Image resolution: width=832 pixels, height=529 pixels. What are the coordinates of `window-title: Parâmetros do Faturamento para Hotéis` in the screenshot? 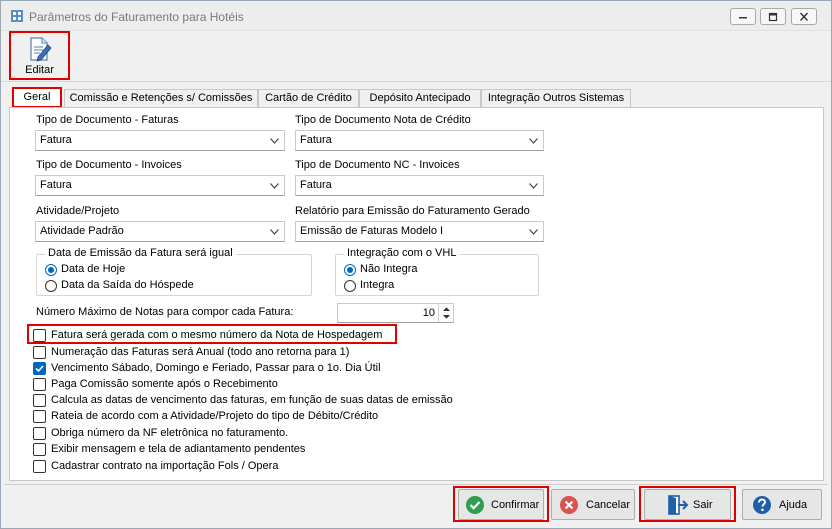 It's located at (136, 17).